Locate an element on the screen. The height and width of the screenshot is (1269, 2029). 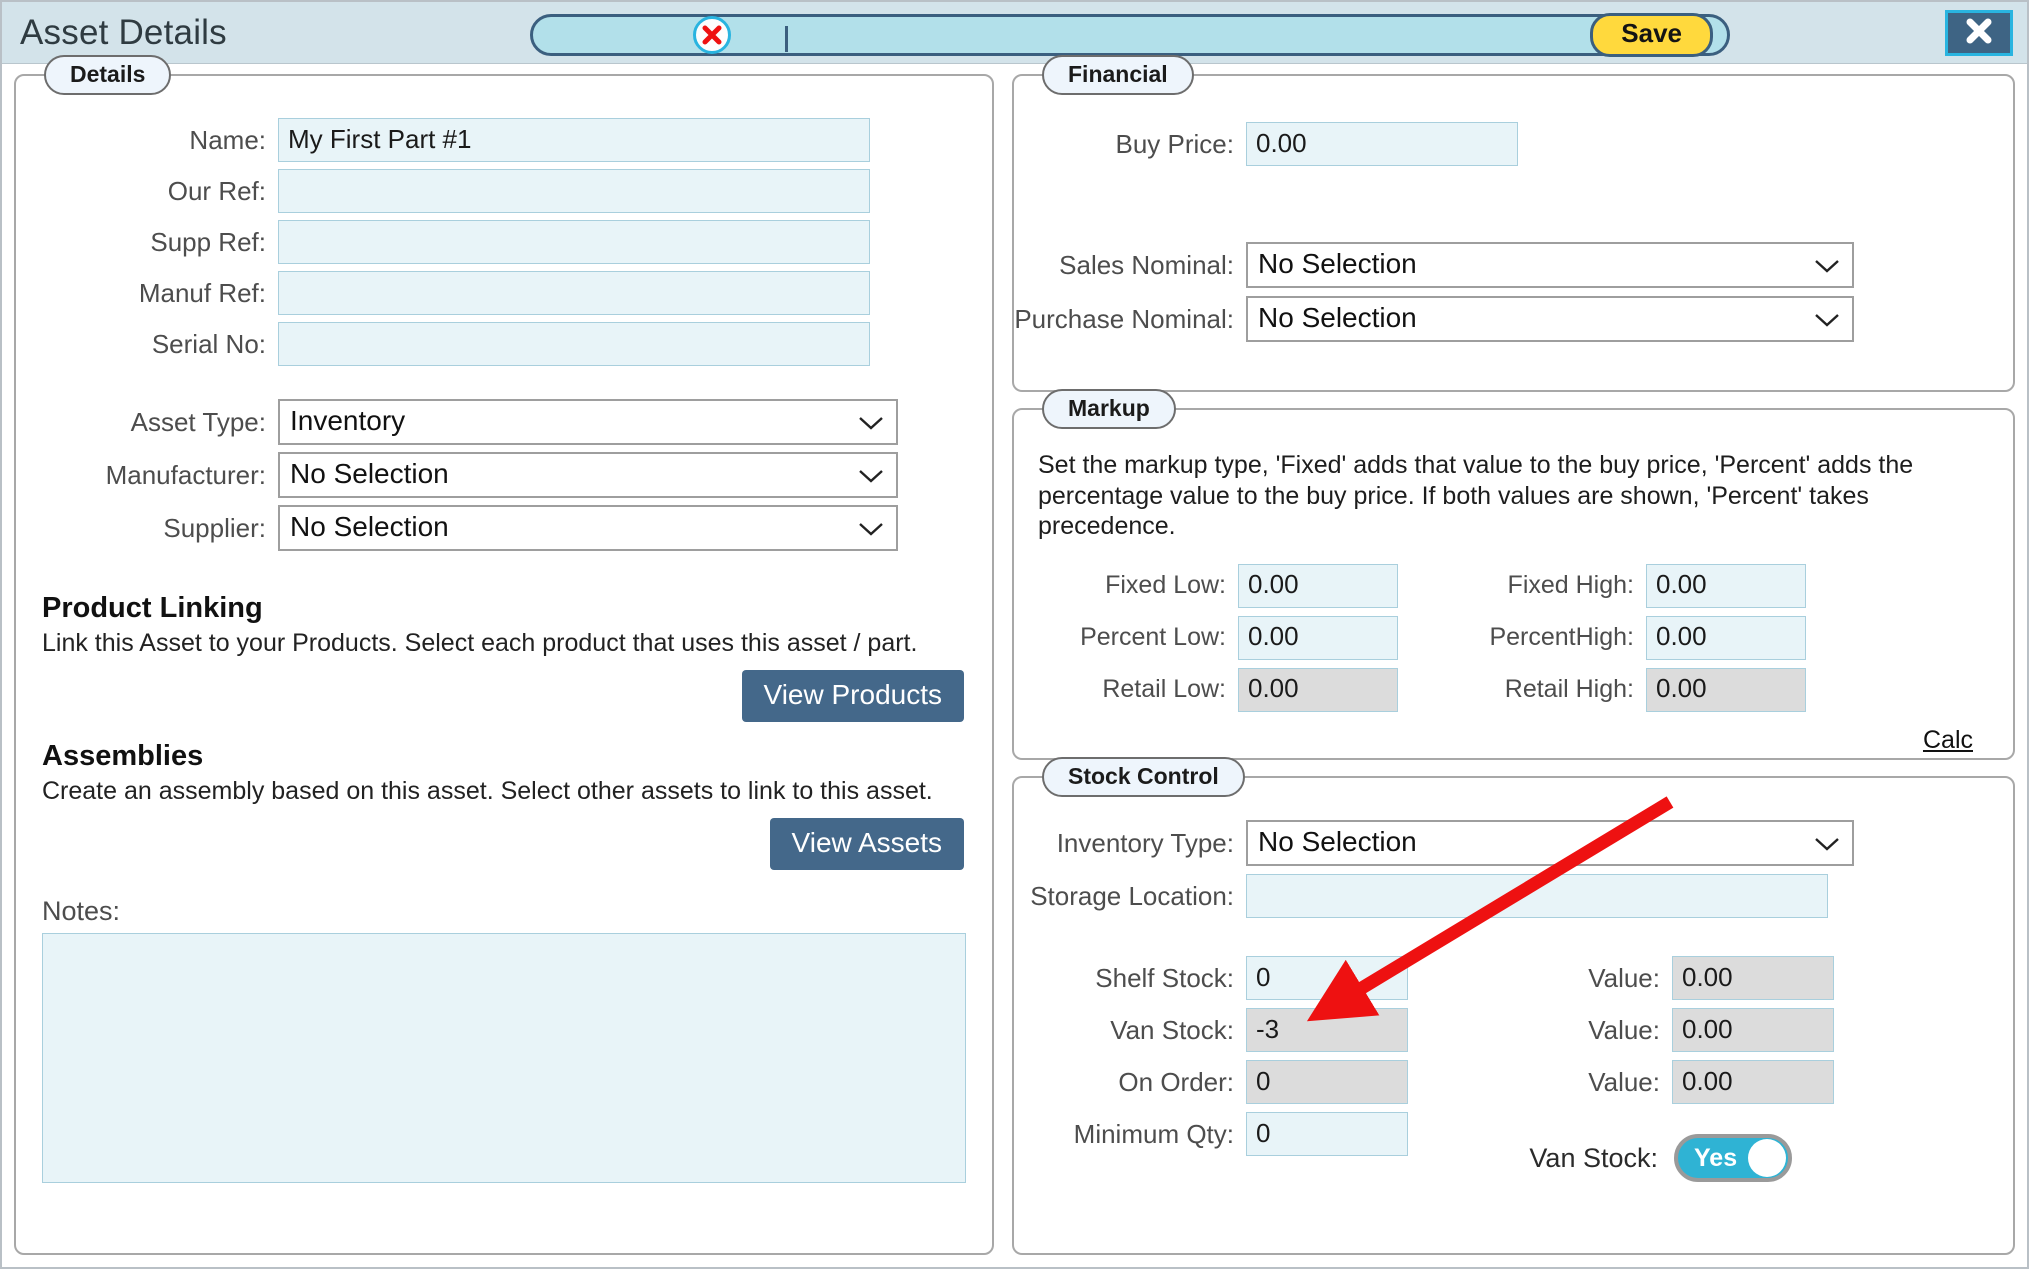
manufacturer-label: Manufacturer: is located at coordinates (185, 474).